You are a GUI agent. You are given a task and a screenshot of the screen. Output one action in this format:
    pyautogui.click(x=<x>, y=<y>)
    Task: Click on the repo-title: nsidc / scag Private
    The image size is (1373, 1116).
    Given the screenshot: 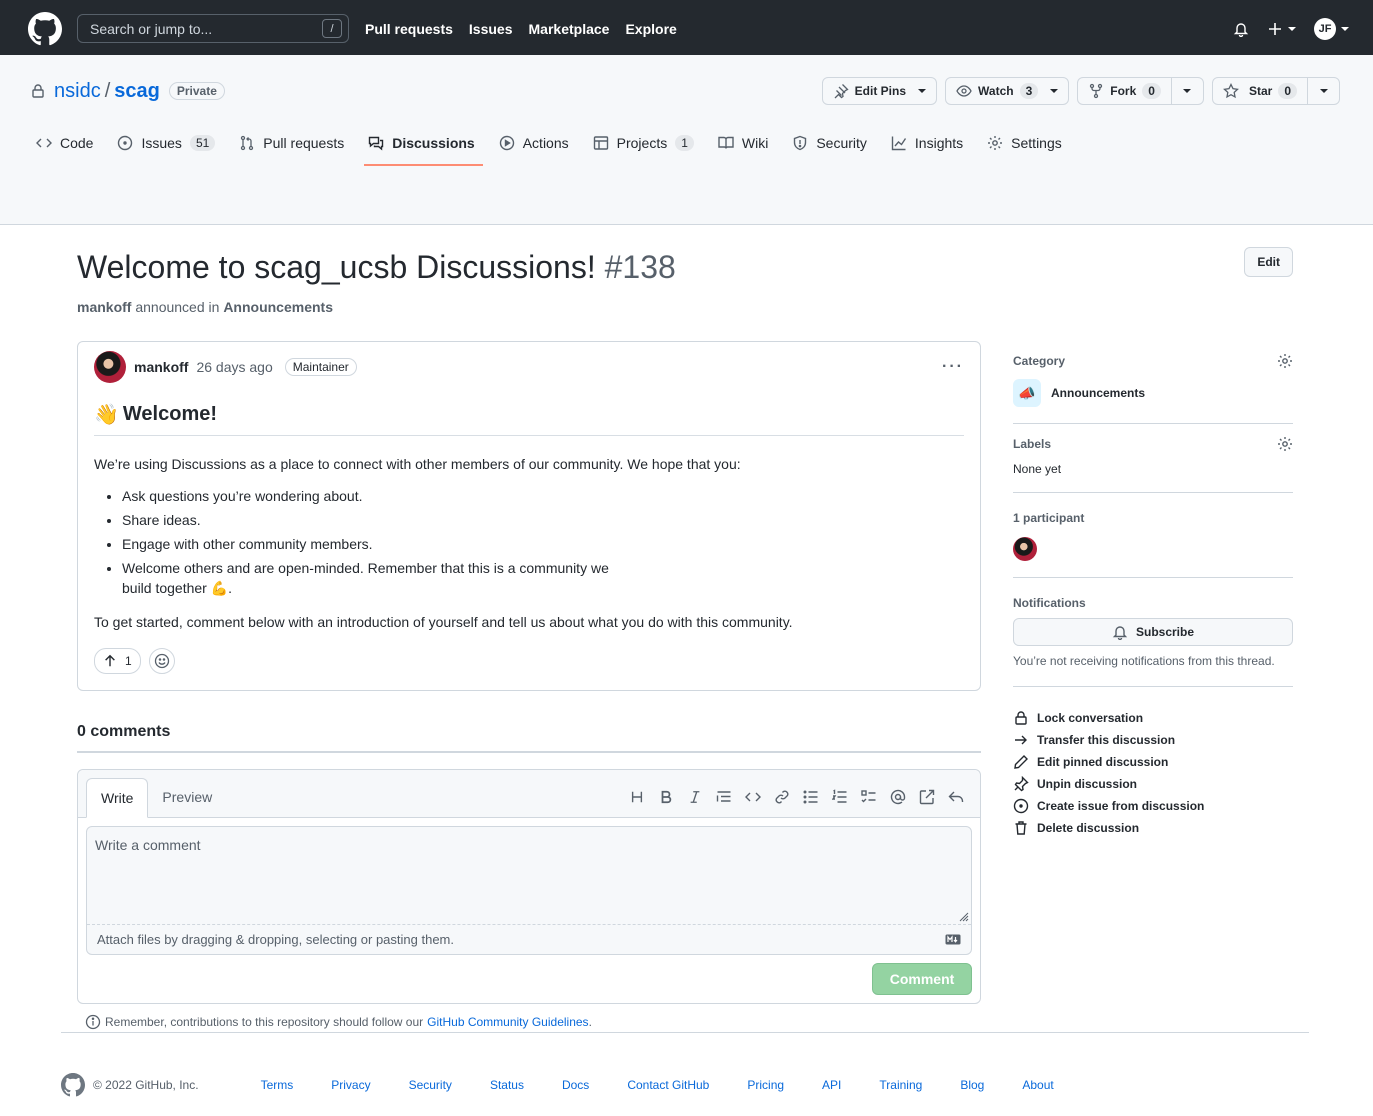 What is the action you would take?
    pyautogui.click(x=127, y=91)
    